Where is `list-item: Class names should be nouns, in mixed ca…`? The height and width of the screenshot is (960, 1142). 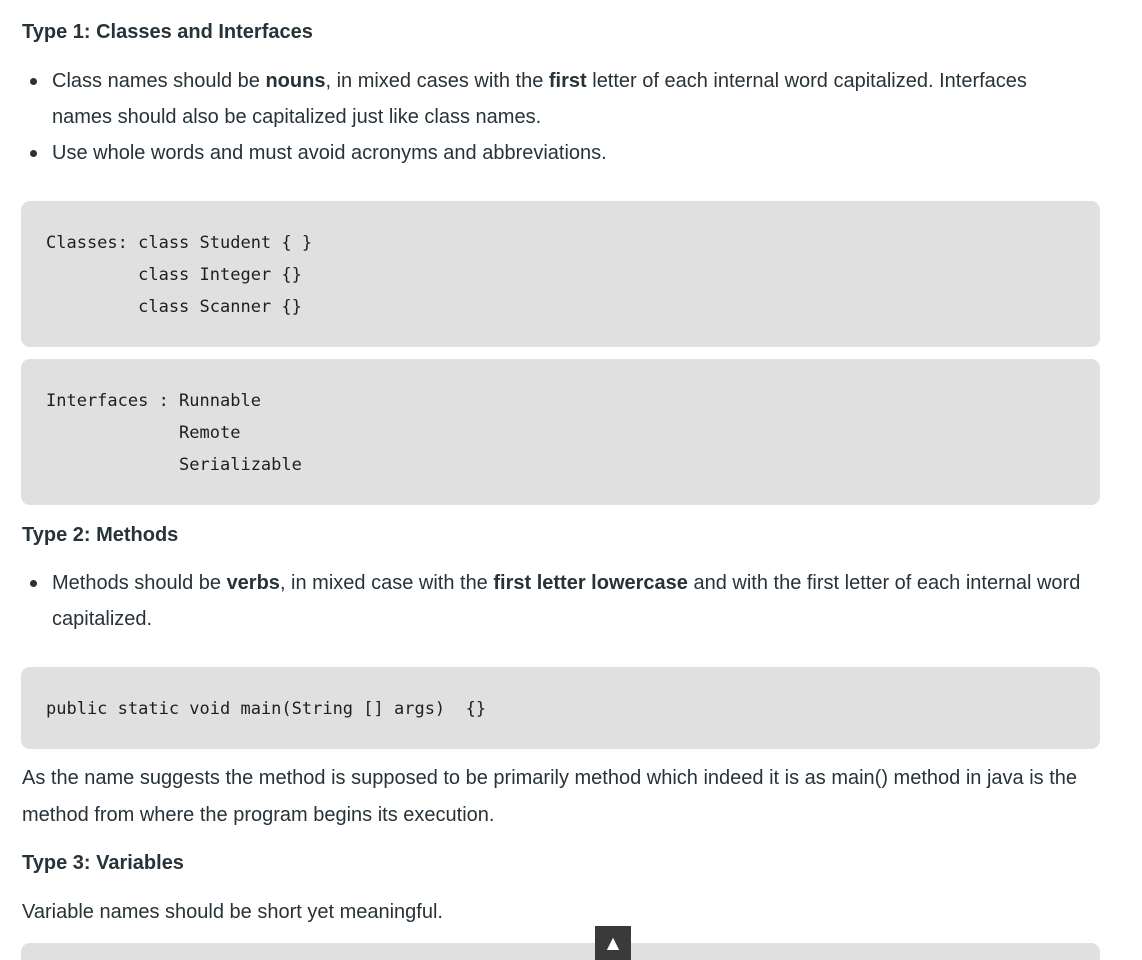 list-item: Class names should be nouns, in mixed ca… is located at coordinates (557, 99).